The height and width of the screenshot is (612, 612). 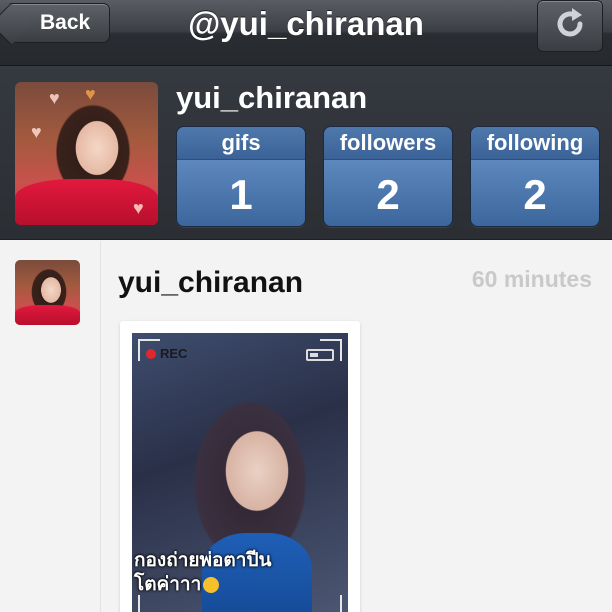 I want to click on stat-label: gifs, so click(x=241, y=143).